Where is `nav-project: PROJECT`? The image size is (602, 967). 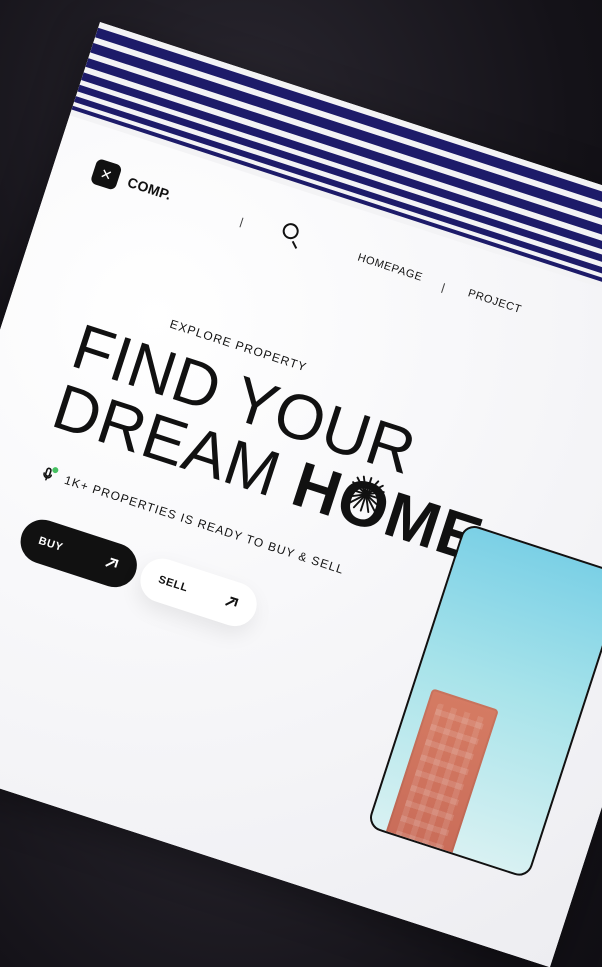 nav-project: PROJECT is located at coordinates (494, 301).